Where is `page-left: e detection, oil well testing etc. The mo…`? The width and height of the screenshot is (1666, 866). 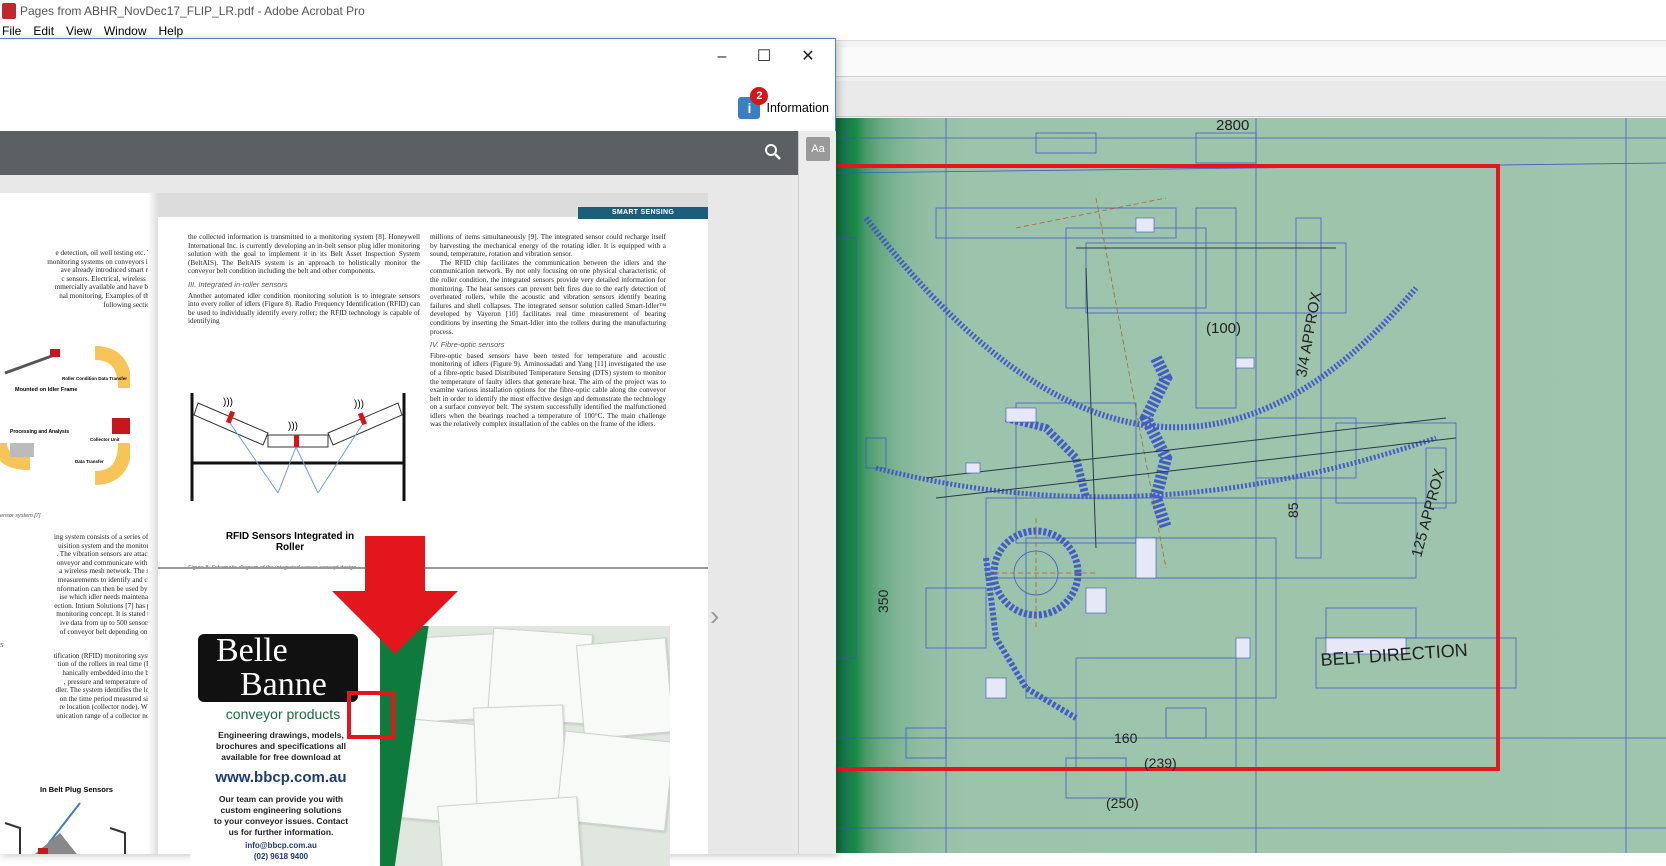 page-left: e detection, oil well testing etc. The mo… is located at coordinates (79, 523).